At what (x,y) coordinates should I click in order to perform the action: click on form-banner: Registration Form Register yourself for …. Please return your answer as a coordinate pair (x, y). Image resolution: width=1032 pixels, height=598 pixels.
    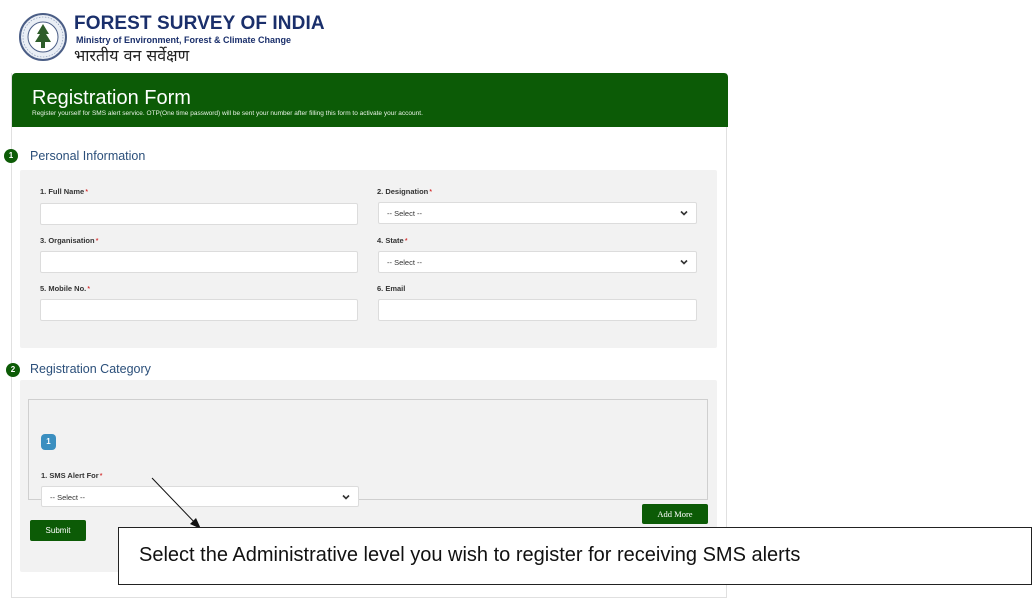
    Looking at the image, I should click on (370, 100).